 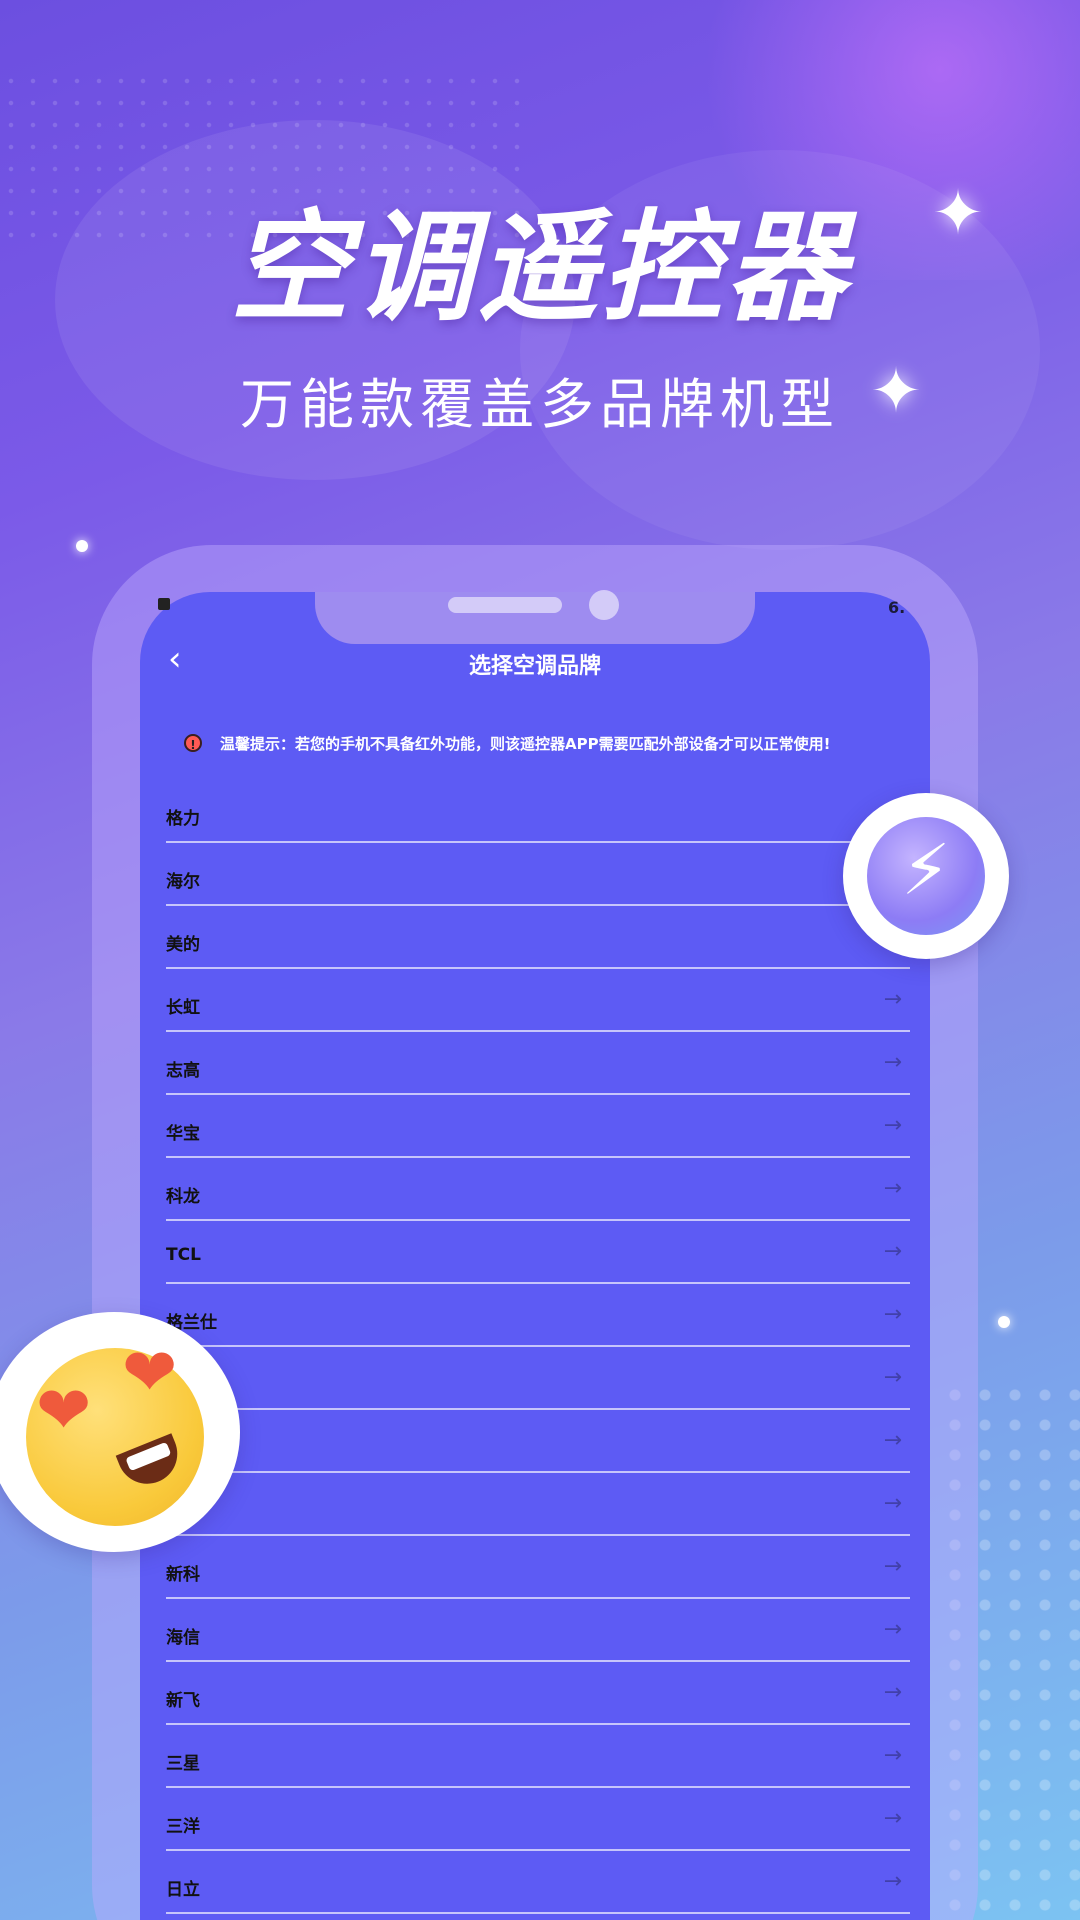 What do you see at coordinates (538, 1819) in the screenshot?
I see `list-item: 三洋 →` at bounding box center [538, 1819].